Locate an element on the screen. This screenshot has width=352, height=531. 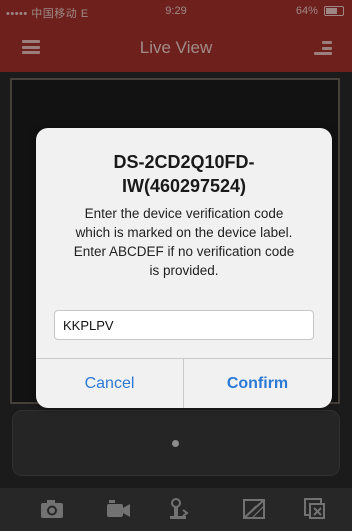
dialog-title: DS-2CD2Q10FD- IW(460297524) is located at coordinates (184, 174).